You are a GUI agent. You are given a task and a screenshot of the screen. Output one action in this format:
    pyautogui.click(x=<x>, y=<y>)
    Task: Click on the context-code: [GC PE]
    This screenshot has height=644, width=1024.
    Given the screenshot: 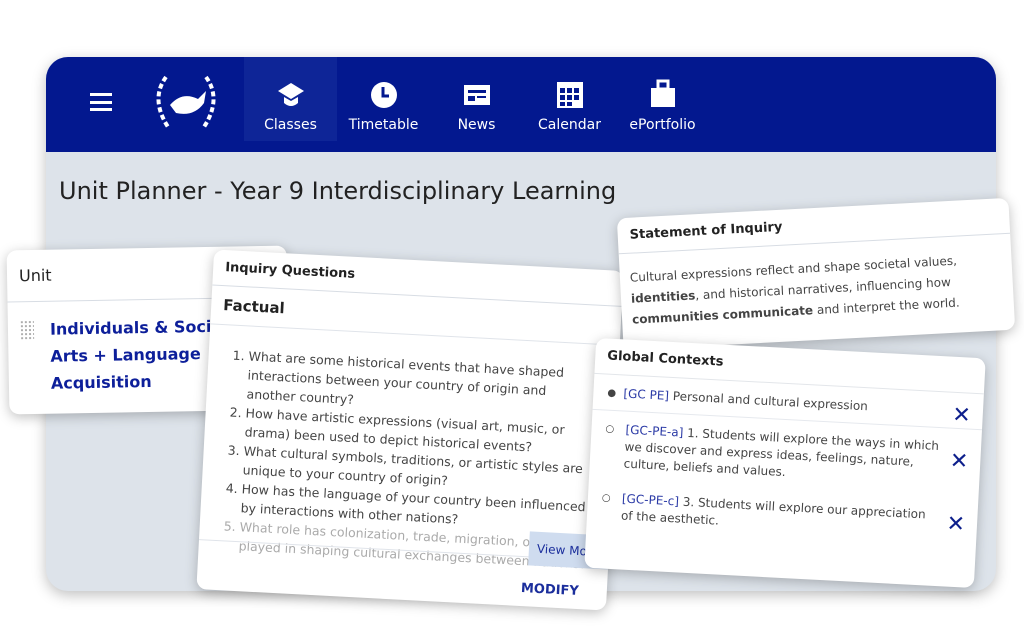 What is the action you would take?
    pyautogui.click(x=646, y=394)
    